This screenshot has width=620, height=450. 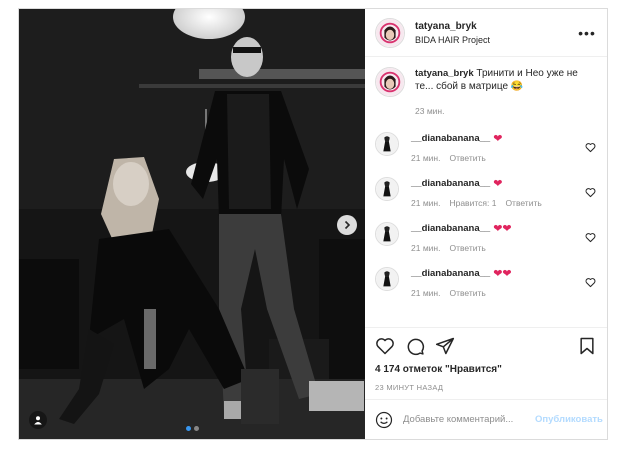 I want to click on author-username: tatyana_bryk, so click(x=496, y=26).